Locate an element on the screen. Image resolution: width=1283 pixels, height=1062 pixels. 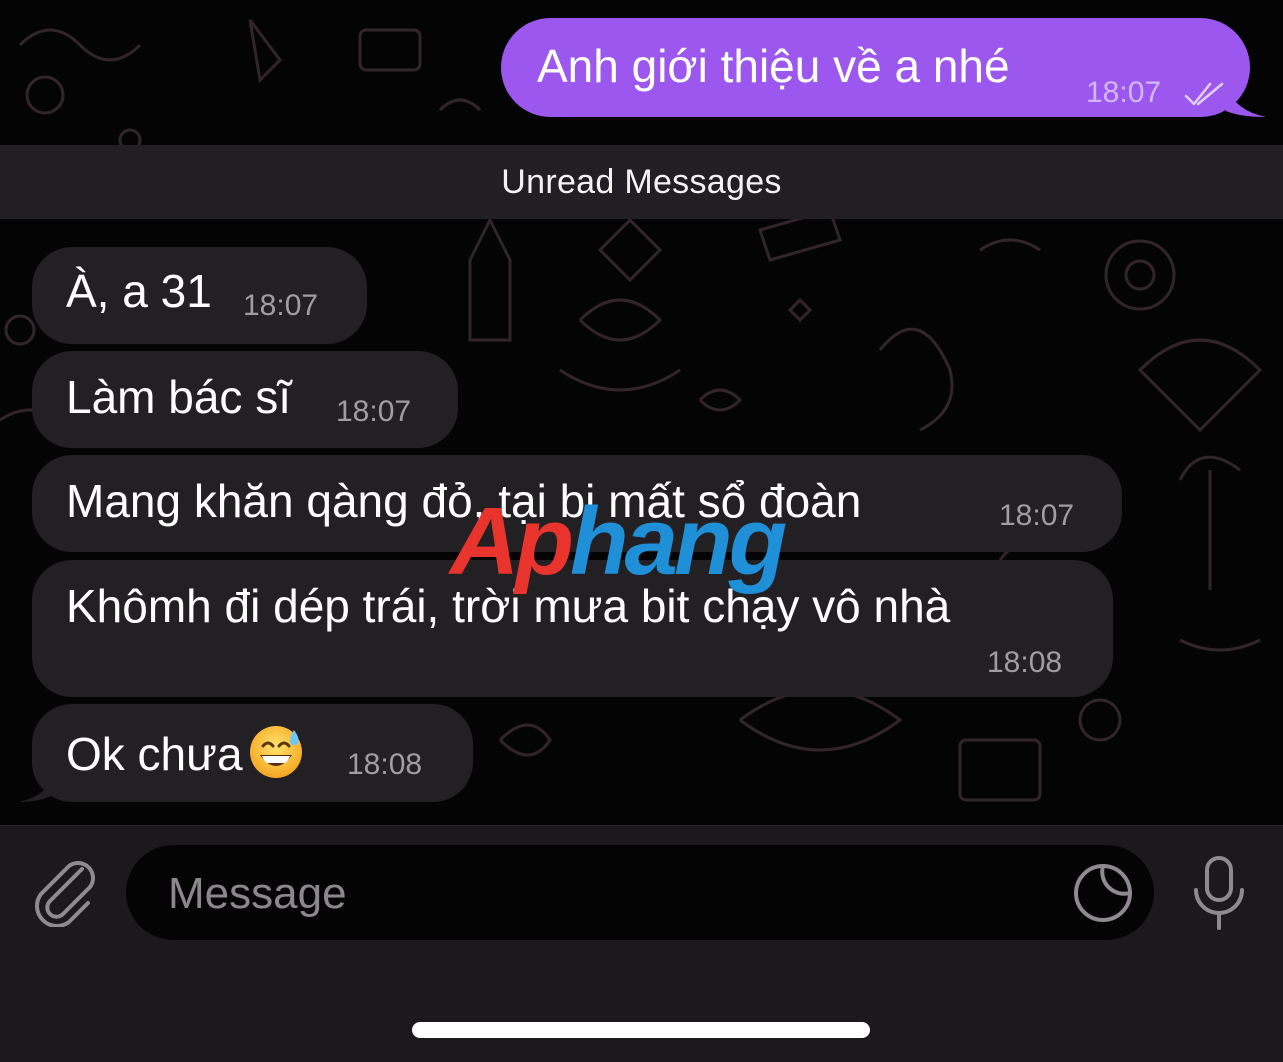
incoming-message-bubble: Làm bác sĩ 18:07 is located at coordinates (245, 399).